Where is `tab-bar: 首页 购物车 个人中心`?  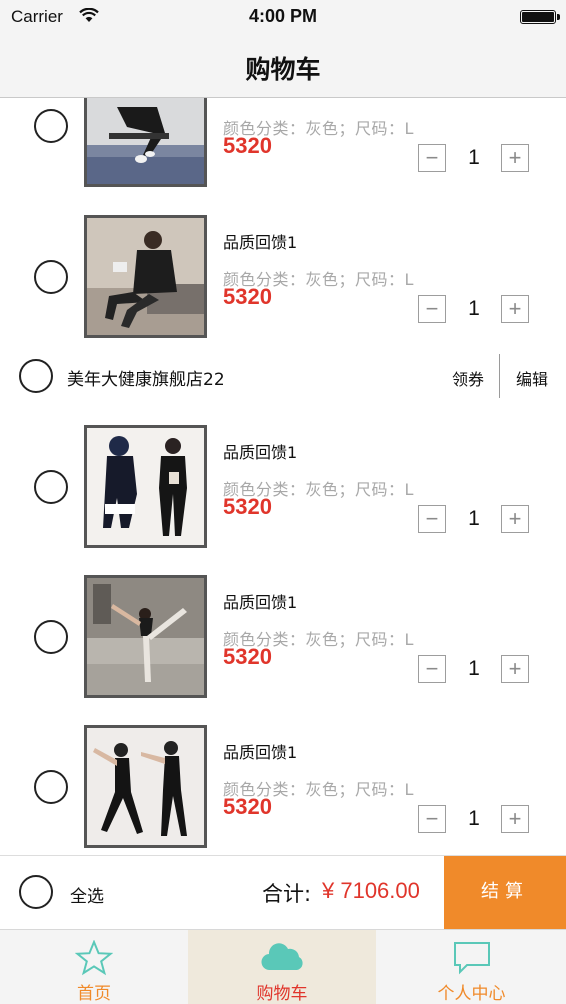
tab-bar: 首页 购物车 个人中心 is located at coordinates (283, 966).